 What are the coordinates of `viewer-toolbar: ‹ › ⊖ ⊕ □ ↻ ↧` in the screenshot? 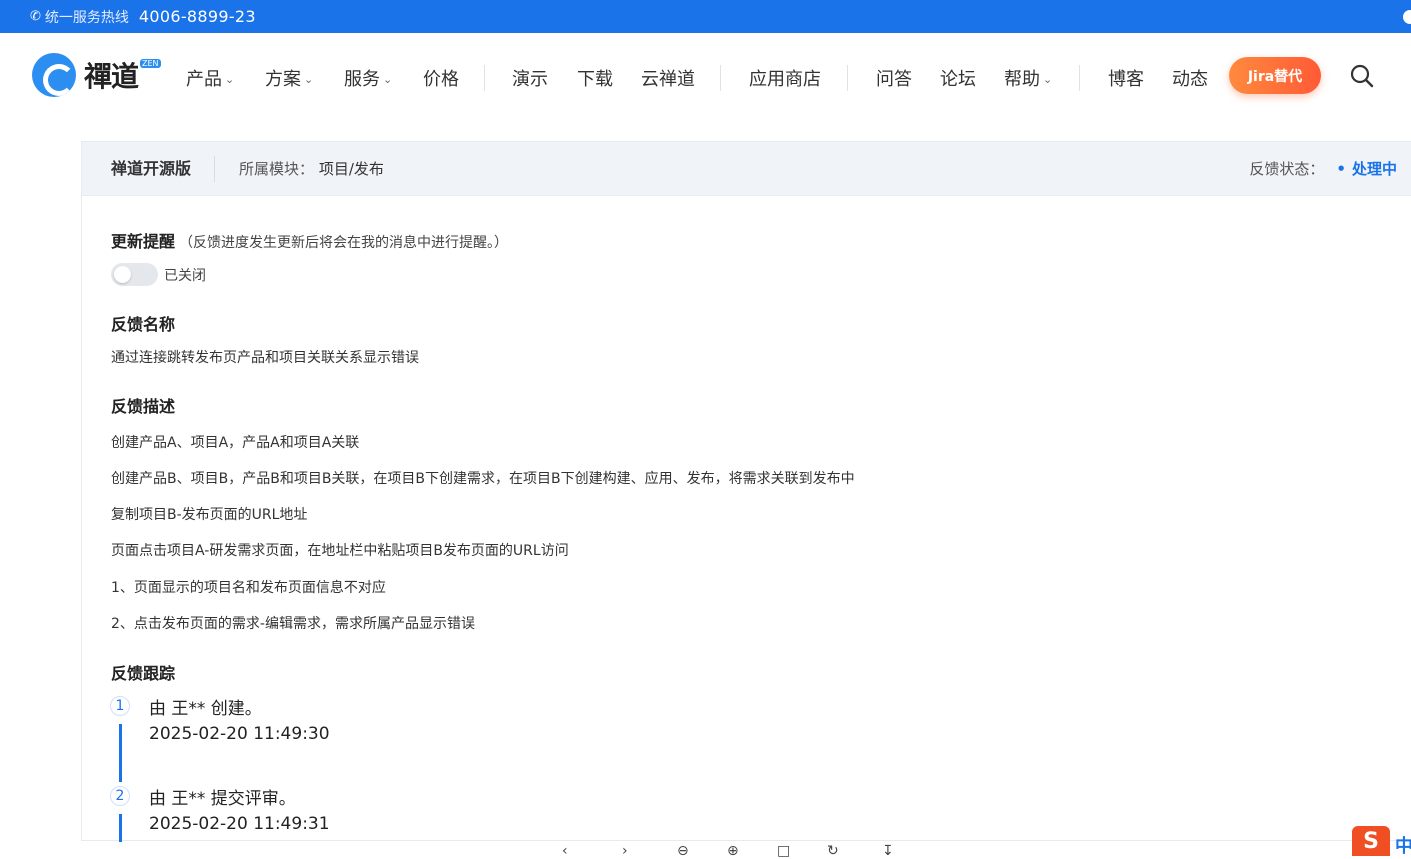 It's located at (730, 851).